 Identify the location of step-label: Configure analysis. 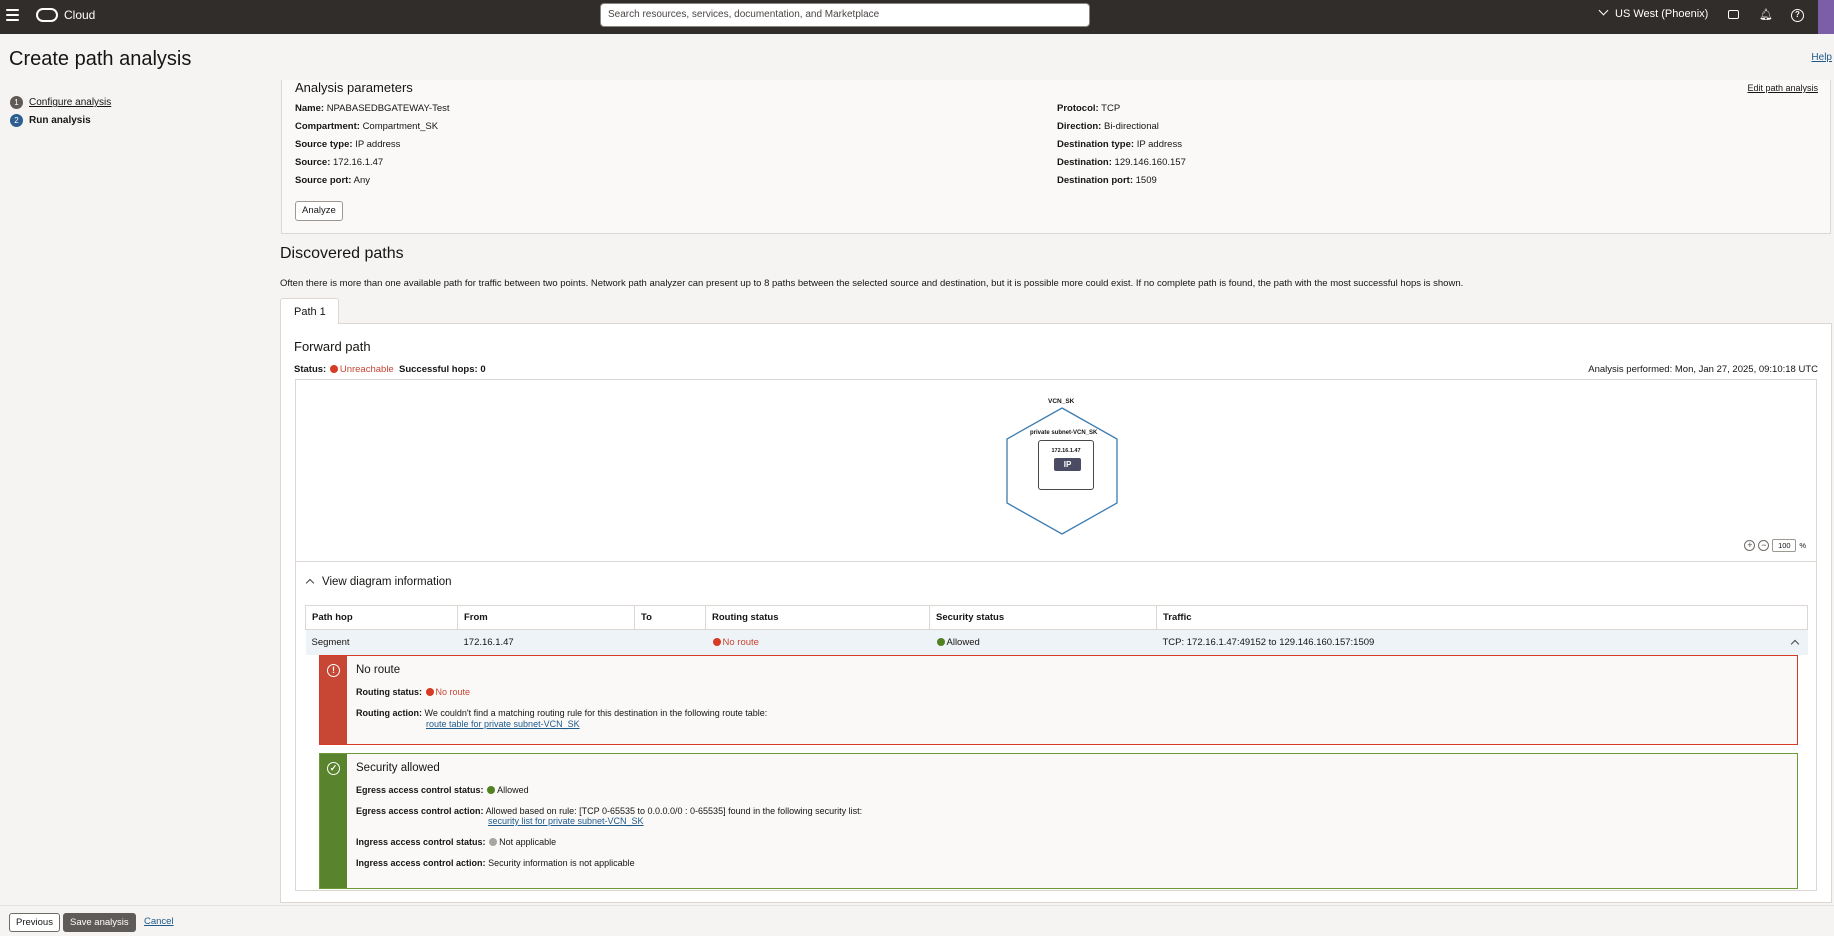
(70, 102).